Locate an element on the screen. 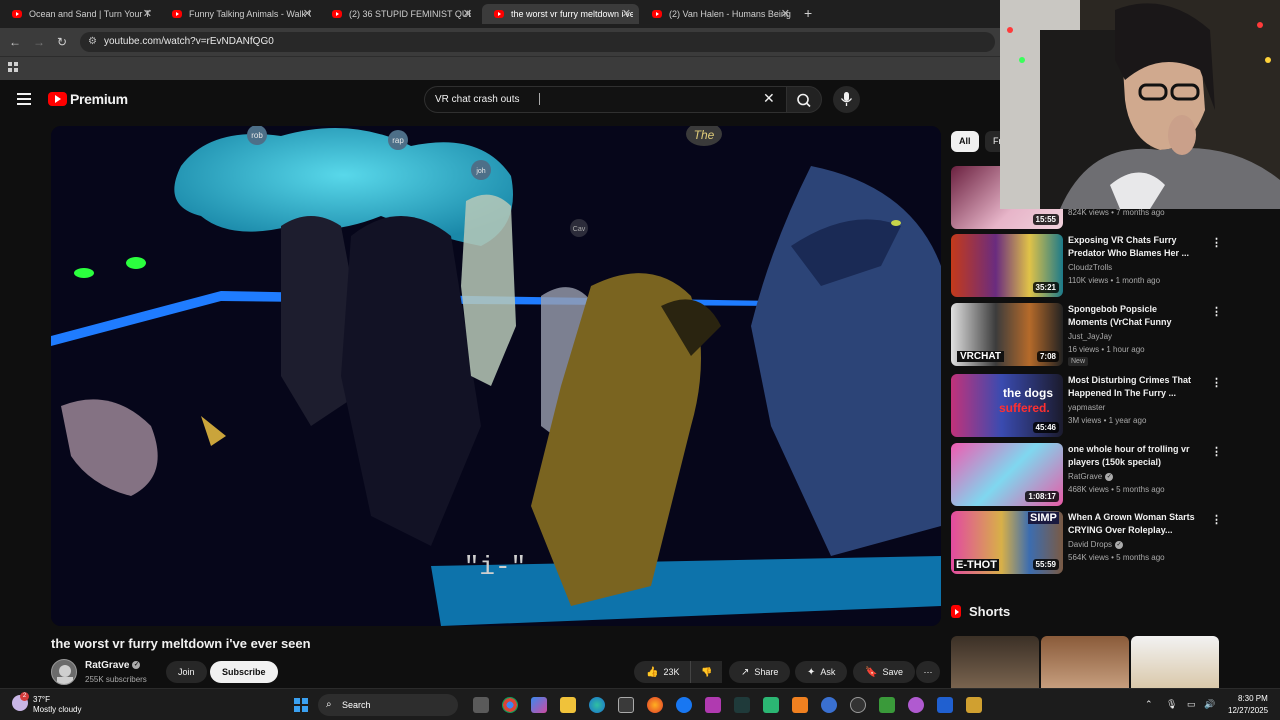 The image size is (1280, 720). voice-search-button is located at coordinates (846, 99).